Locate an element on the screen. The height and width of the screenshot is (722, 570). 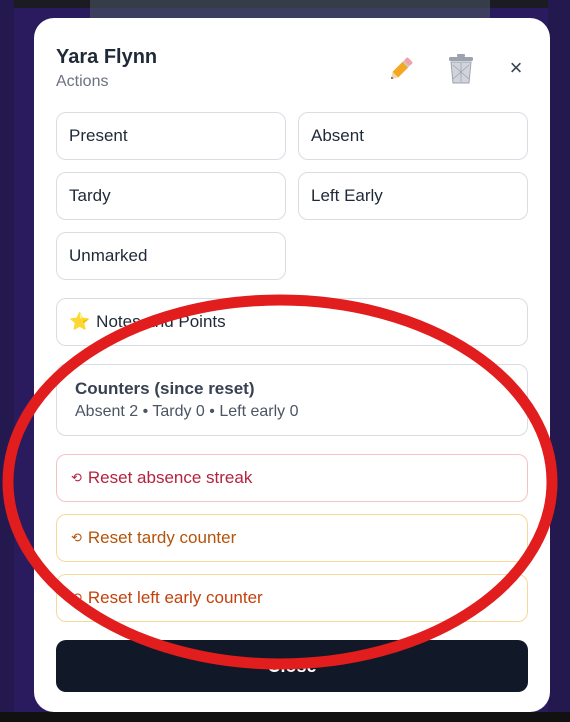
backdrop-right is located at coordinates (559, 361).